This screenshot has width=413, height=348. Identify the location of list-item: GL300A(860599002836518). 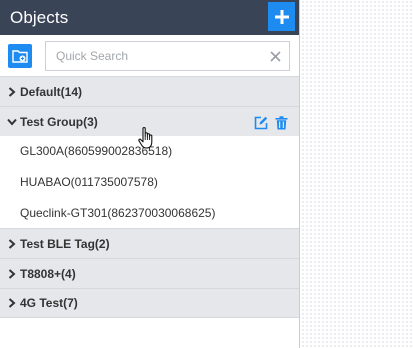
(149, 151).